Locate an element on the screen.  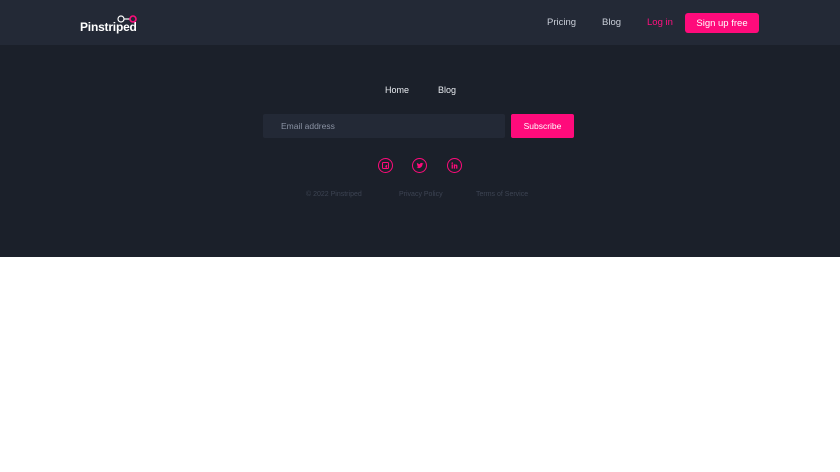
subscribe-button: Subscribe is located at coordinates (542, 126).